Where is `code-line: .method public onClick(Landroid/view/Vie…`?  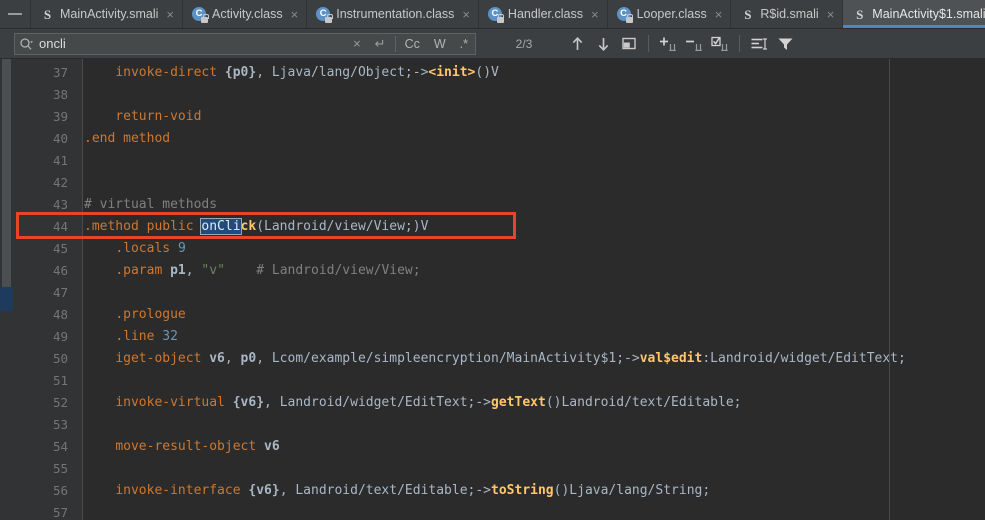 code-line: .method public onClick(Landroid/view/Vie… is located at coordinates (256, 227).